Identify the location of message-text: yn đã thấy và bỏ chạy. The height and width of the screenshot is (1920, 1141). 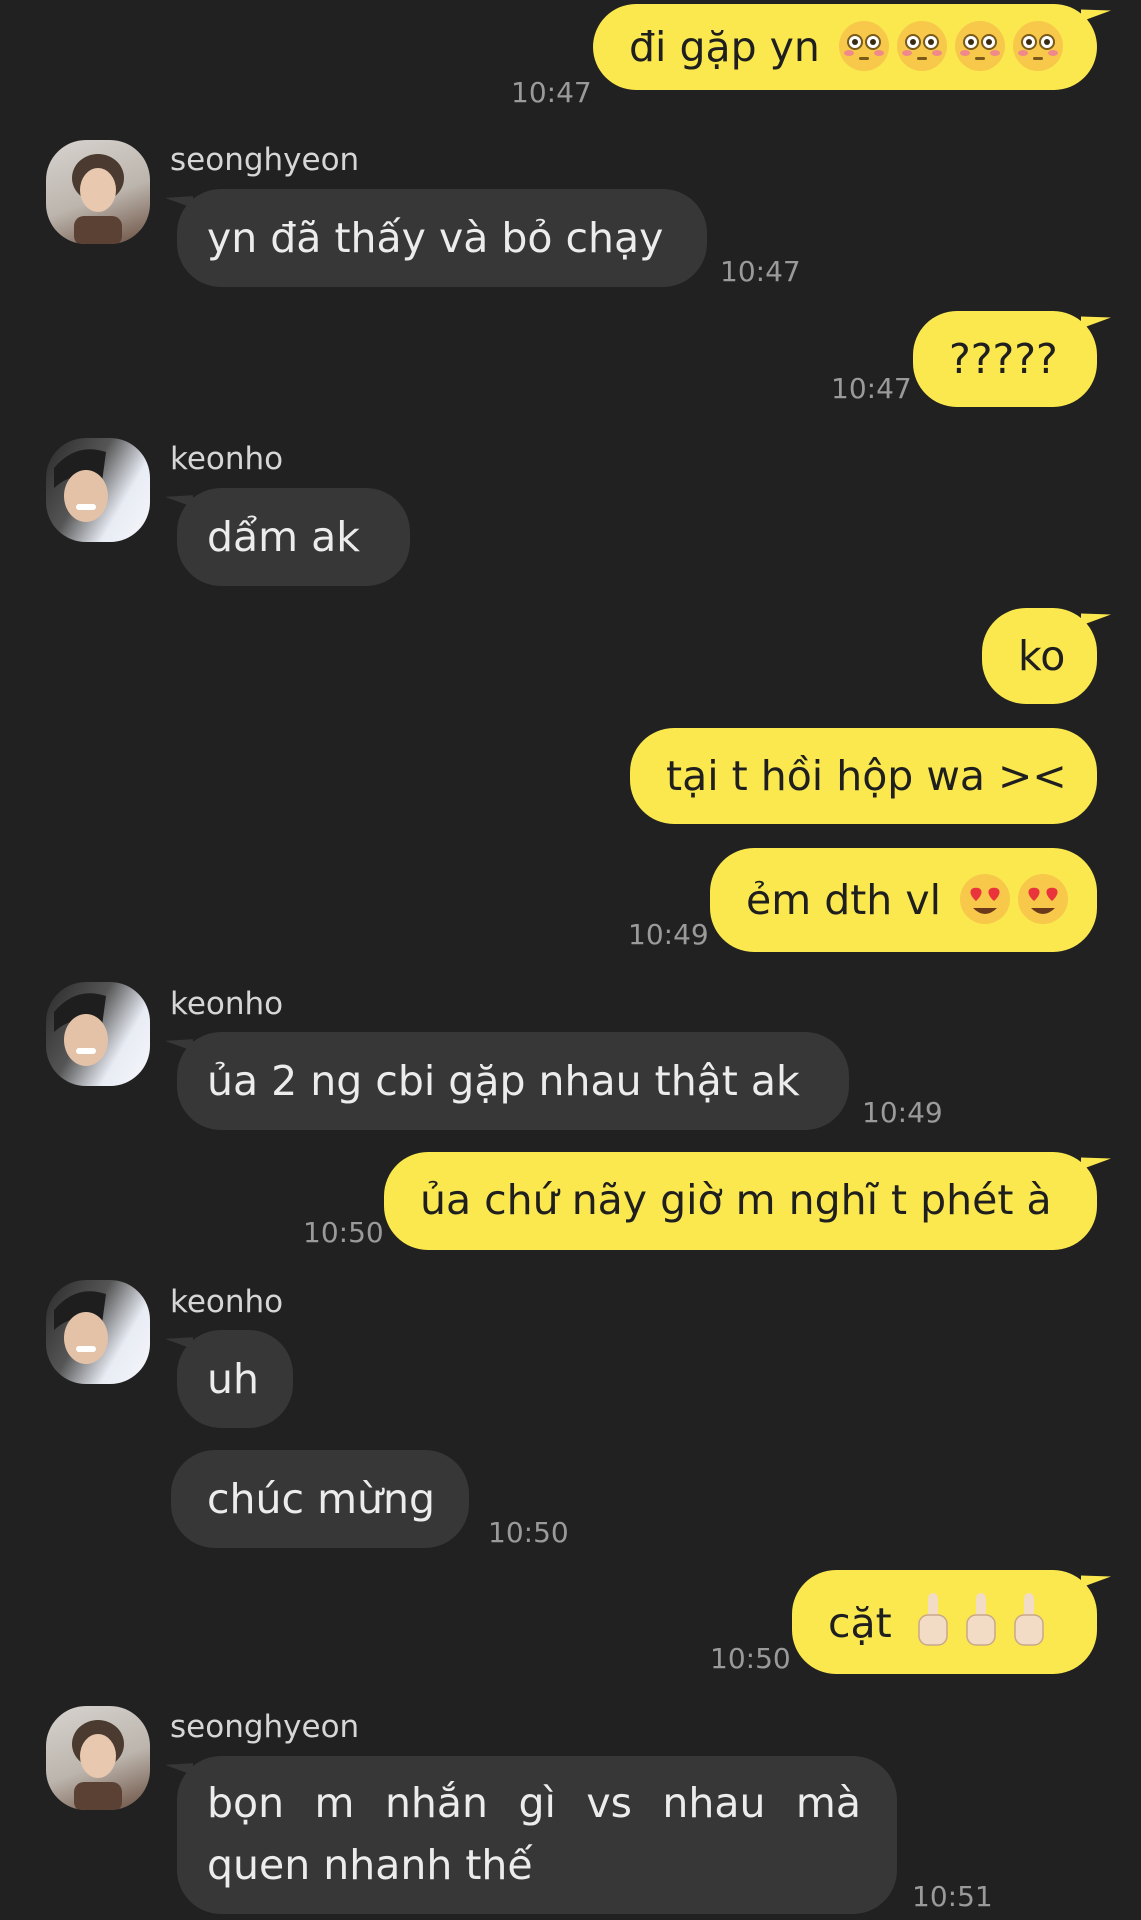
(435, 238).